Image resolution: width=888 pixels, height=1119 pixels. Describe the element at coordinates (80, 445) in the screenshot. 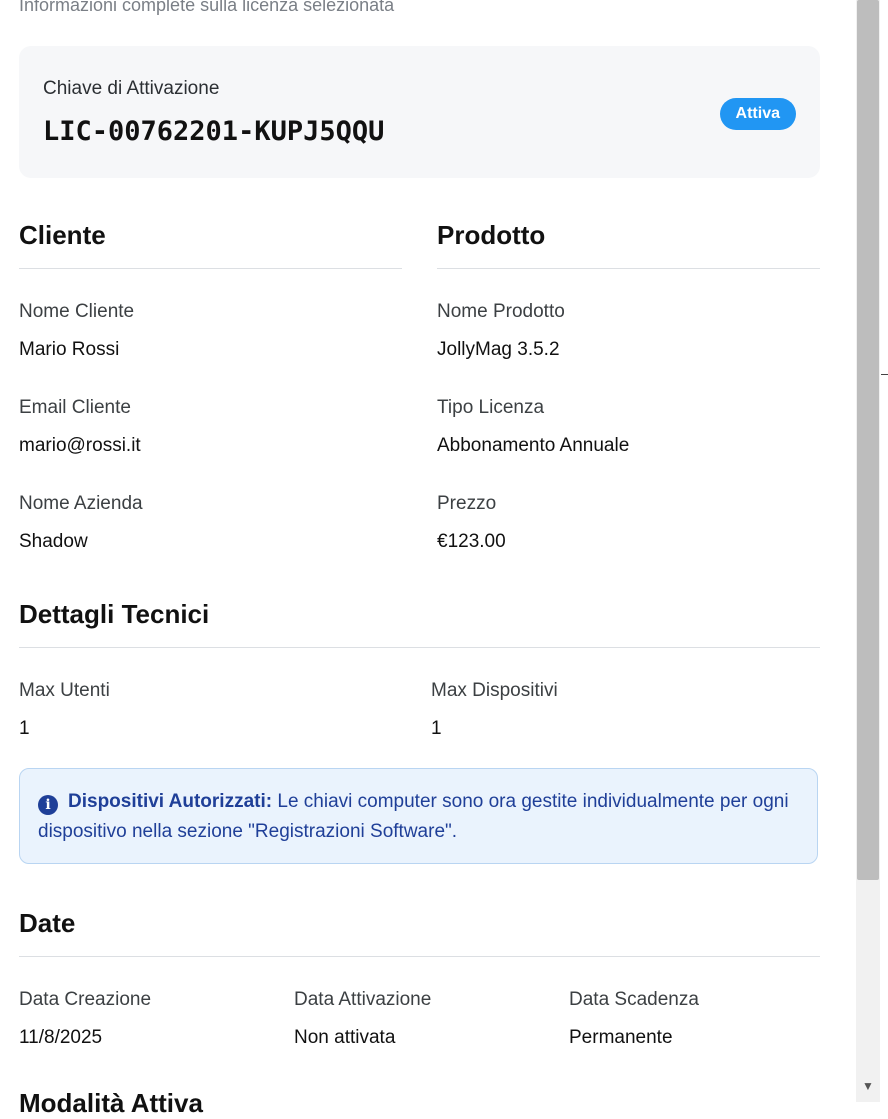

I see `client-email-value: mario@rossi.it` at that location.